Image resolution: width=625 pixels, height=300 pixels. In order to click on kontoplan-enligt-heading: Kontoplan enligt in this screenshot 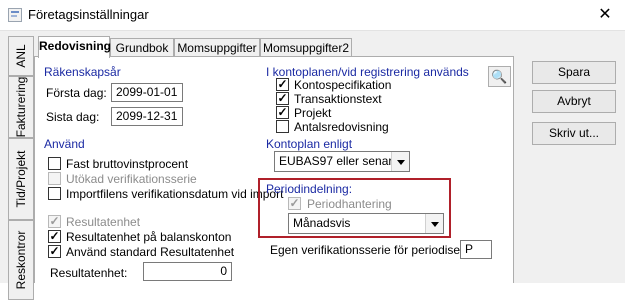, I will do `click(309, 144)`.